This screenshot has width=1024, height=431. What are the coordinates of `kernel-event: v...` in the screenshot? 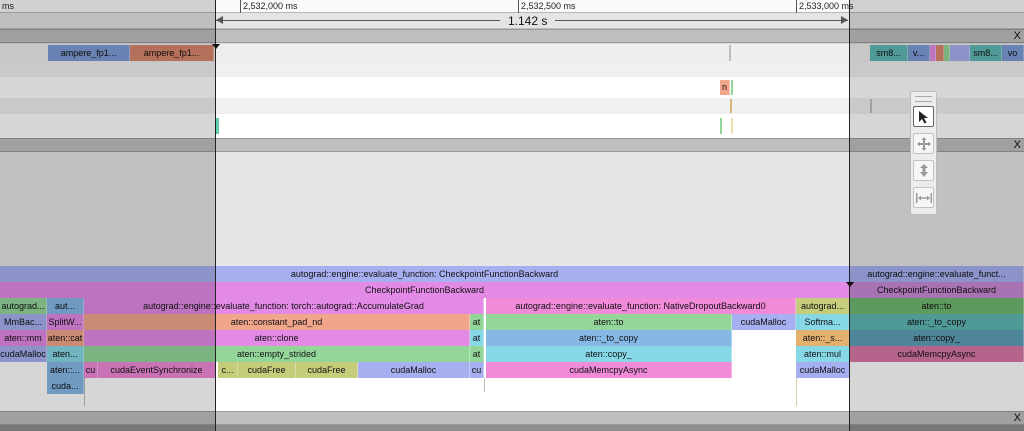 It's located at (919, 53).